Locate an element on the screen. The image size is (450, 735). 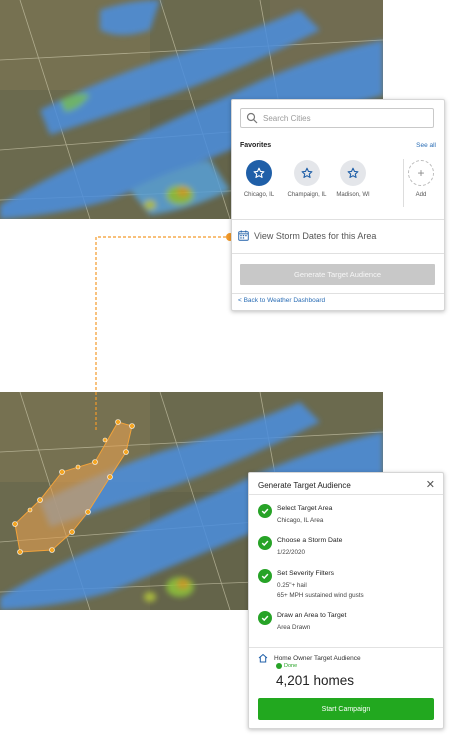
step-title: Select Target Area is located at coordinates (305, 508).